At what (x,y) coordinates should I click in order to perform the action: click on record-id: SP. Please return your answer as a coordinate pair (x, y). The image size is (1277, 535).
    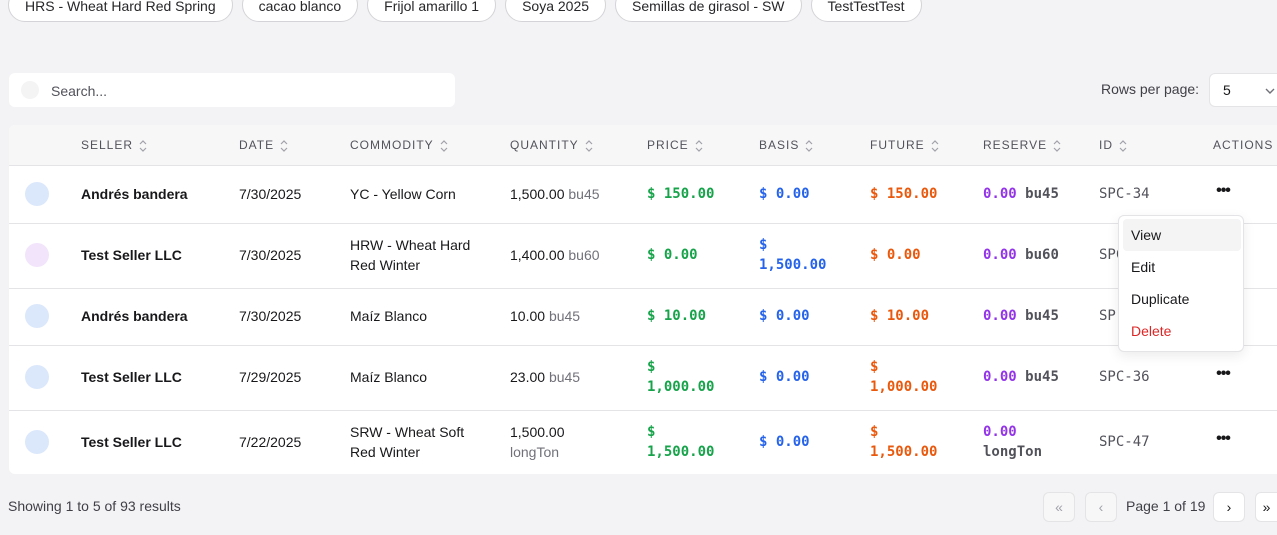
    Looking at the image, I should click on (1107, 316).